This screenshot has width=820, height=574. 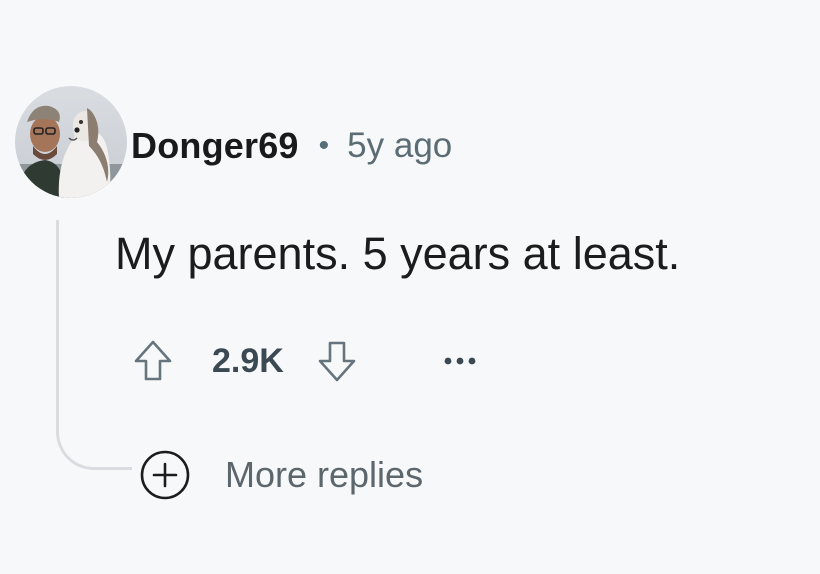 I want to click on avatar, so click(x=71, y=142).